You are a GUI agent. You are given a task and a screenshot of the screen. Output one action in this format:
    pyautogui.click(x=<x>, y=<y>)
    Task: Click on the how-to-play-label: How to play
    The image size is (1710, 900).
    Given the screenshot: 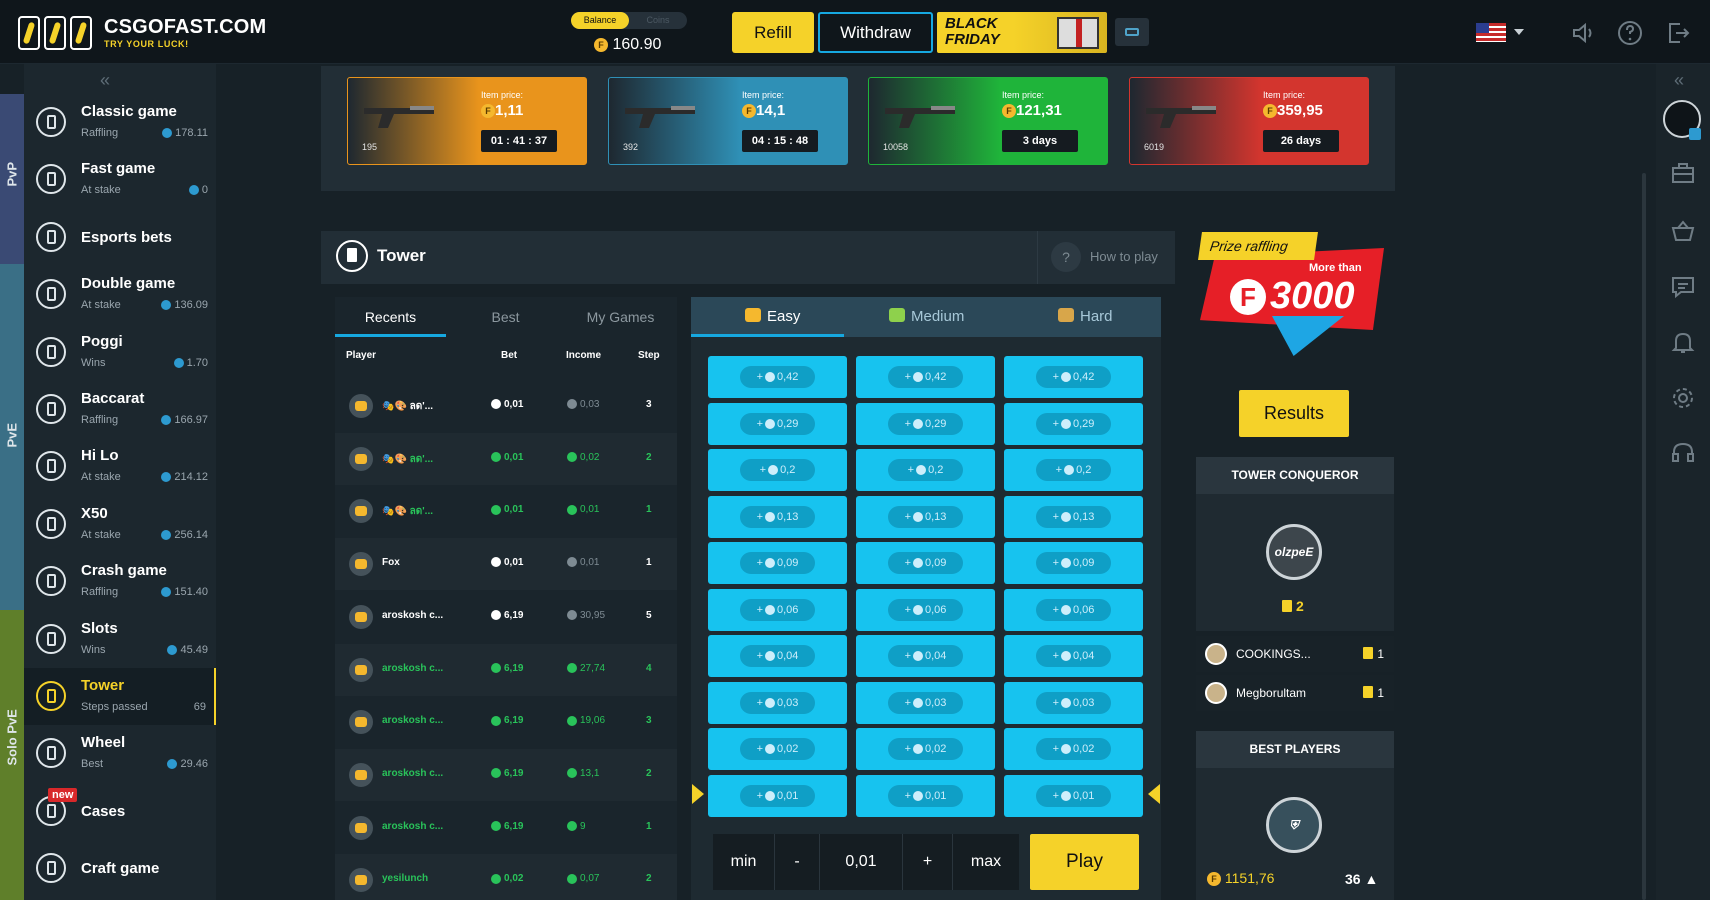 What is the action you would take?
    pyautogui.click(x=1124, y=256)
    